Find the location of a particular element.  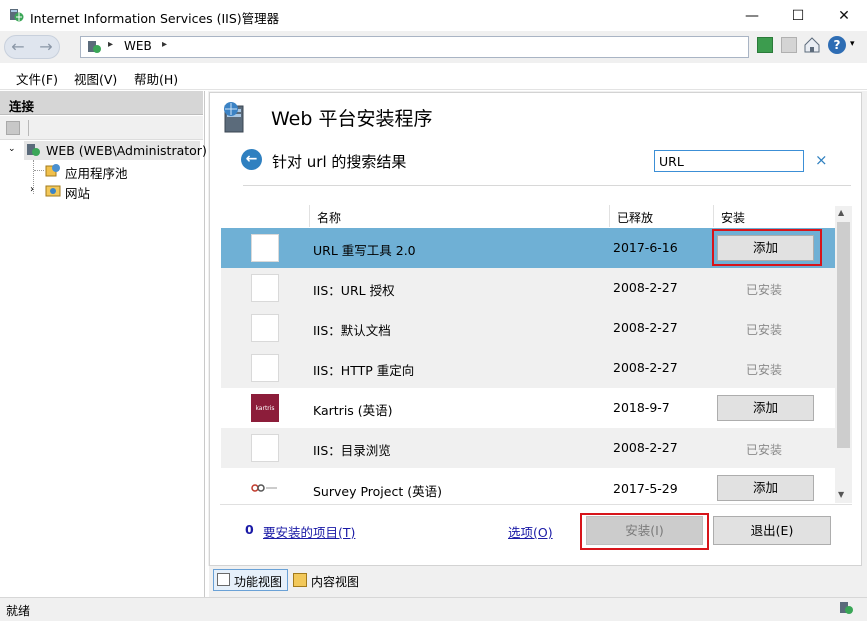

product-name: IIS：目录浏览 is located at coordinates (352, 450).